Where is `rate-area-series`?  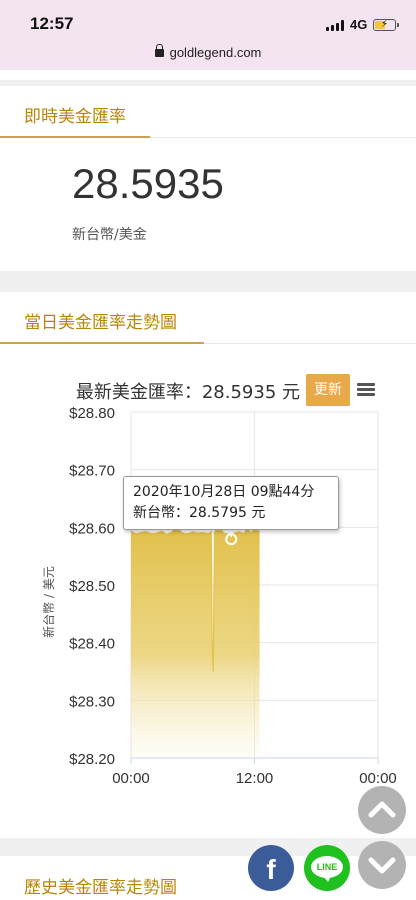
rate-area-series is located at coordinates (195, 642).